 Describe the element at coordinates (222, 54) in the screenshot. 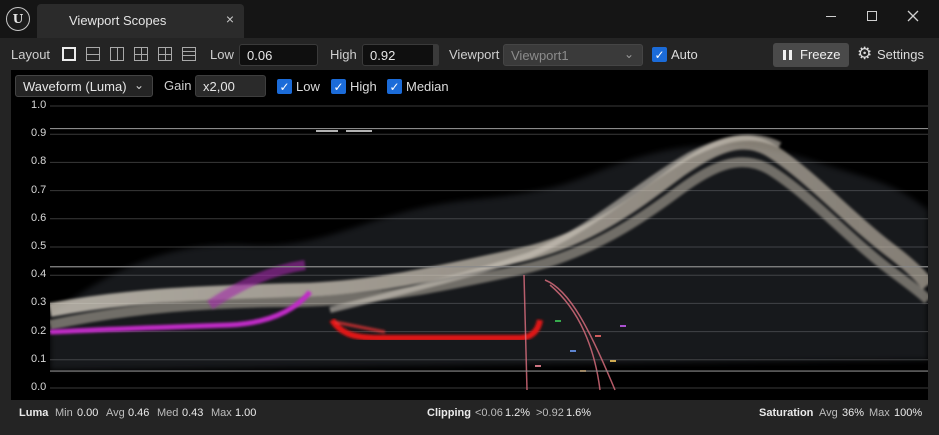

I see `low-label: Low` at that location.